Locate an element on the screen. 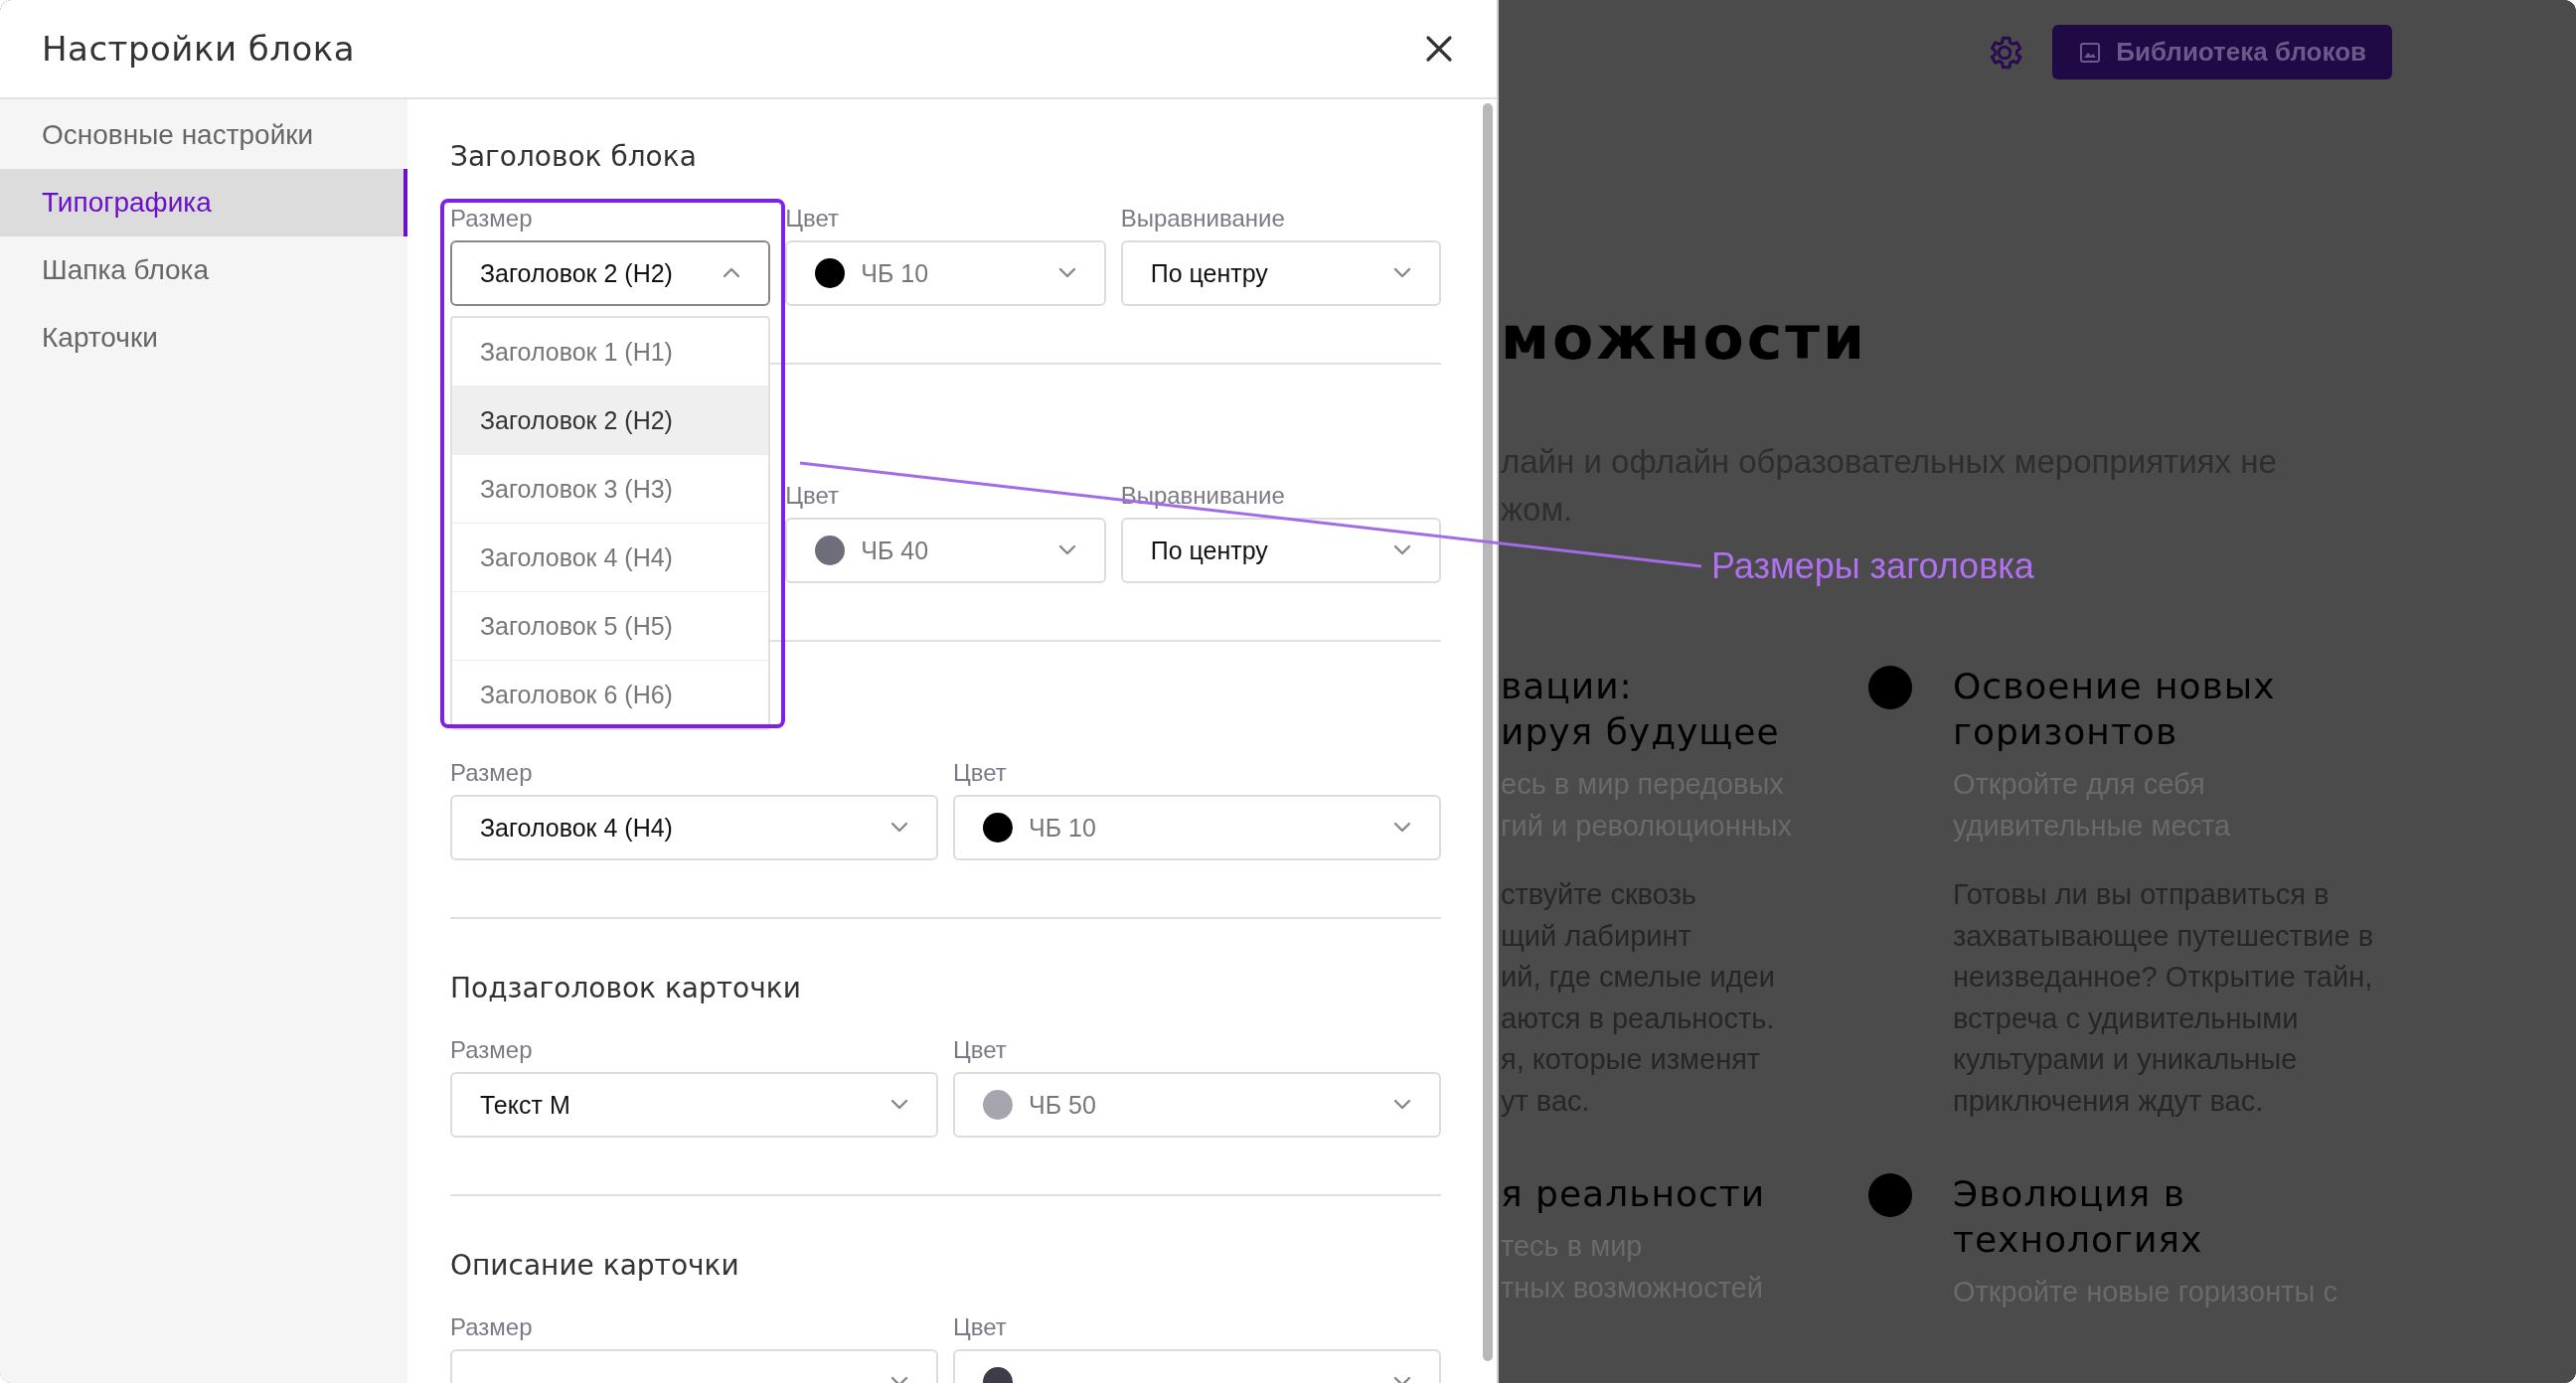 The image size is (2576, 1383). dropdown-field: Заголовок 4 (H4) is located at coordinates (694, 827).